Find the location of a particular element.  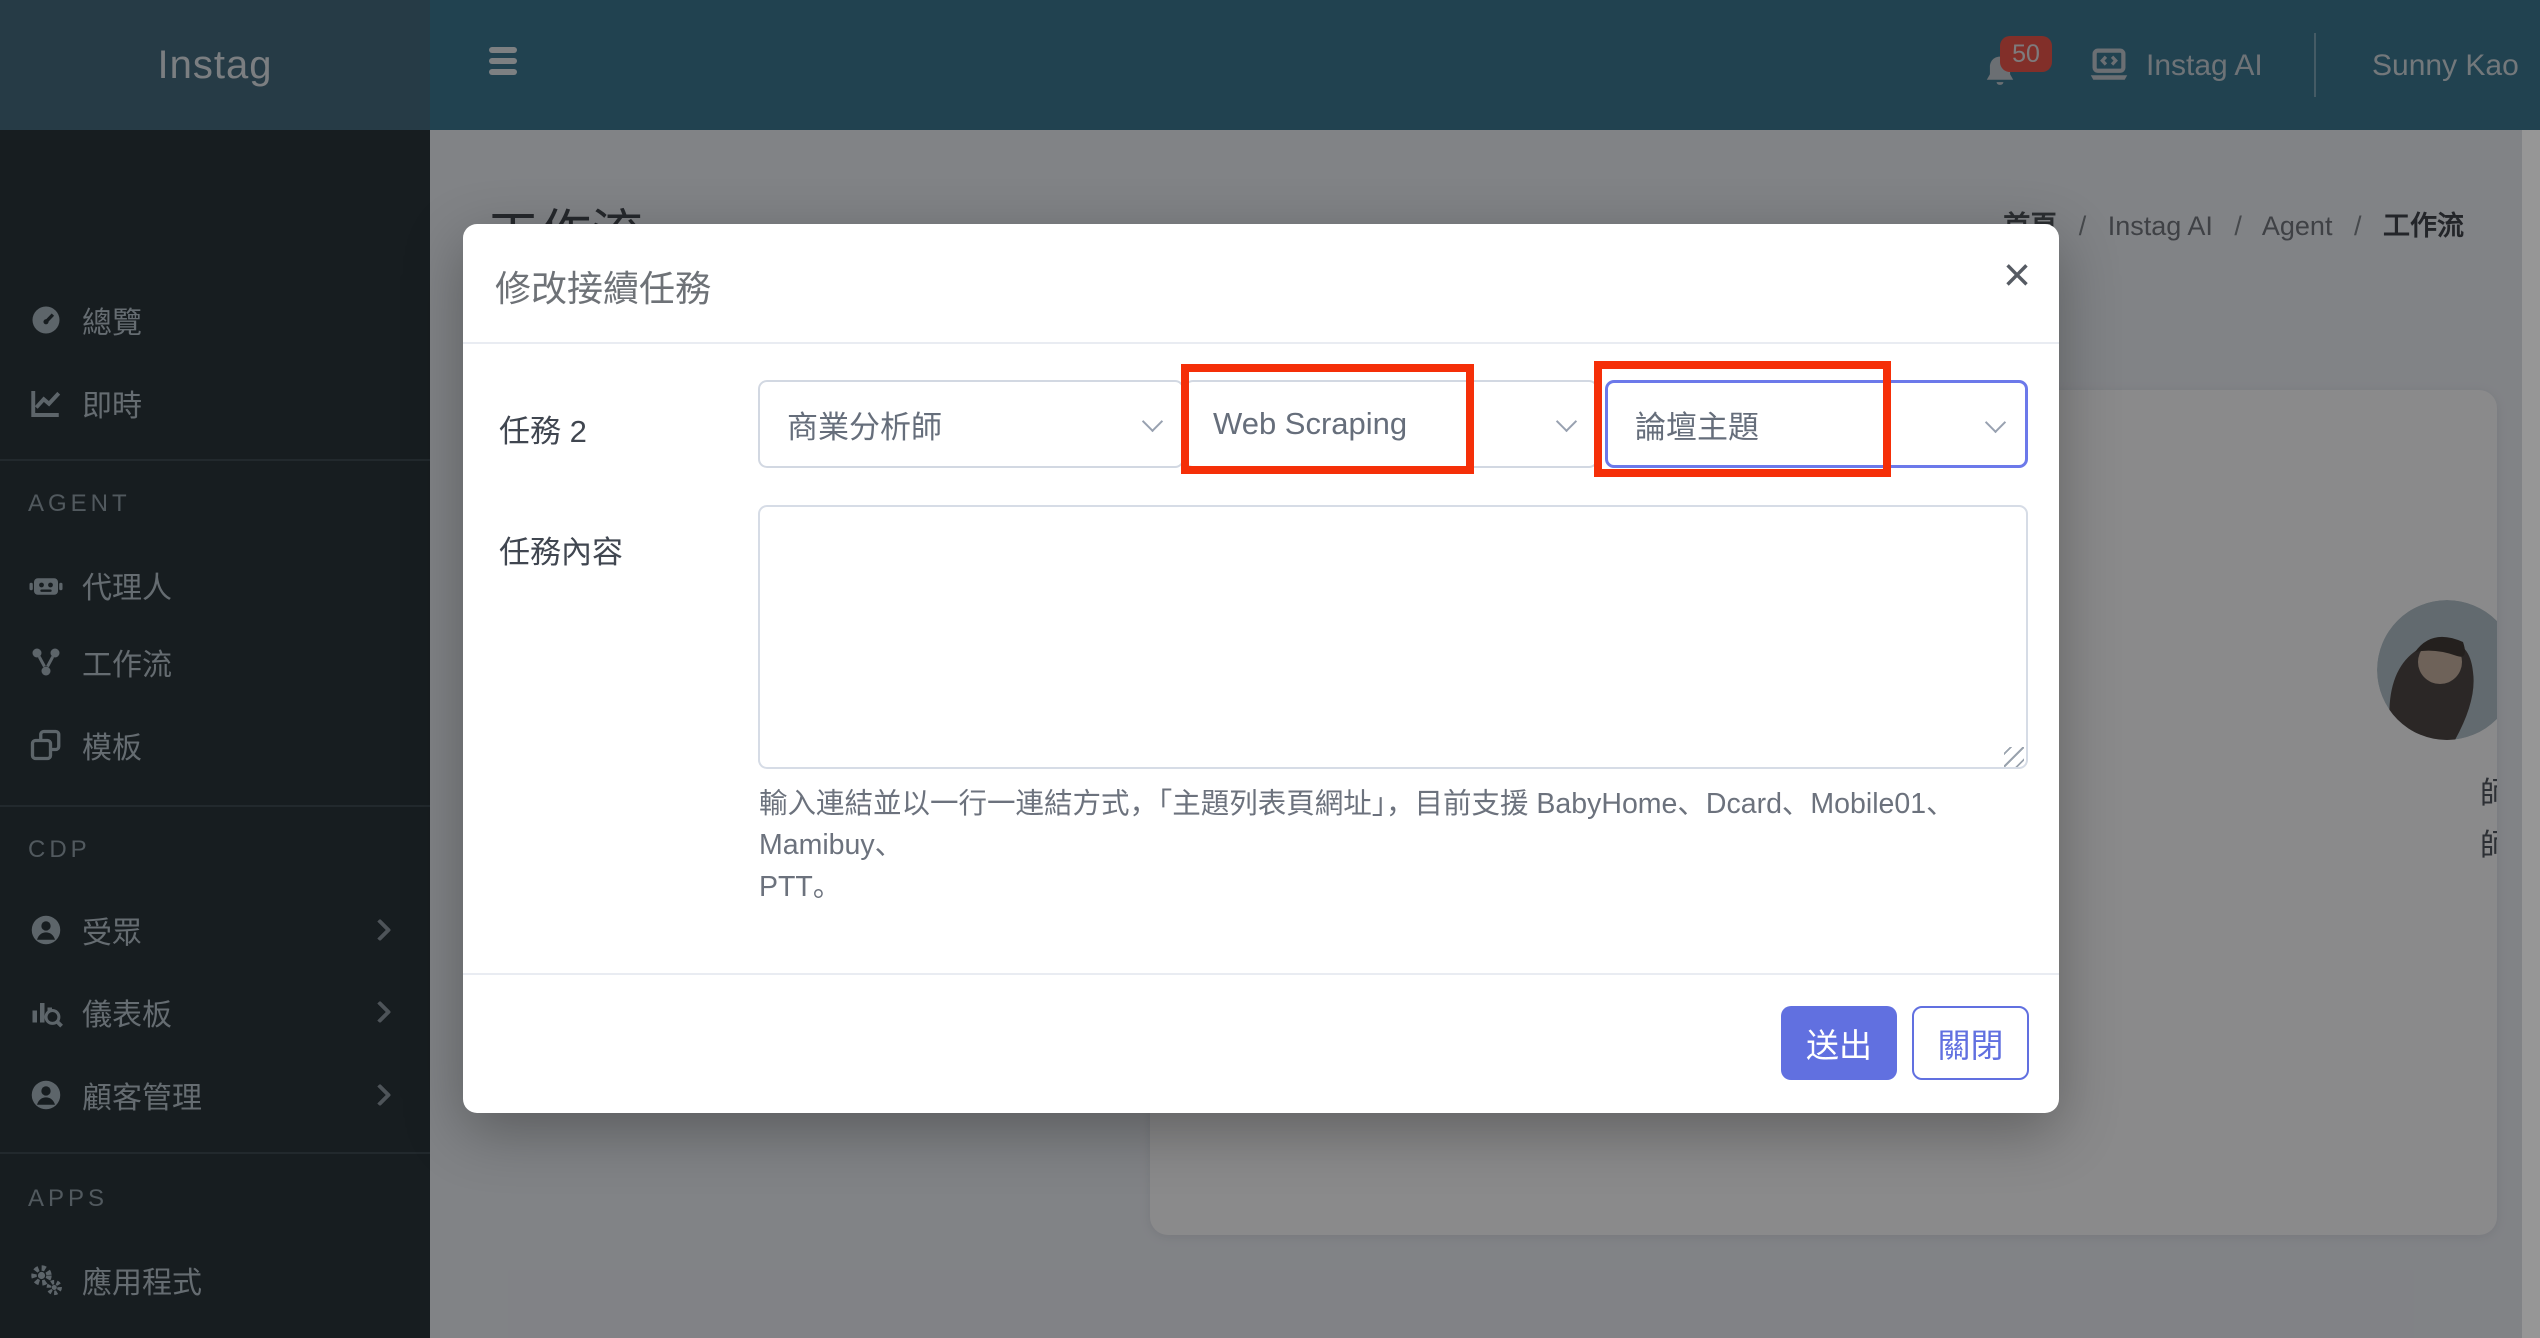

task-label: 任務 2 is located at coordinates (543, 431).